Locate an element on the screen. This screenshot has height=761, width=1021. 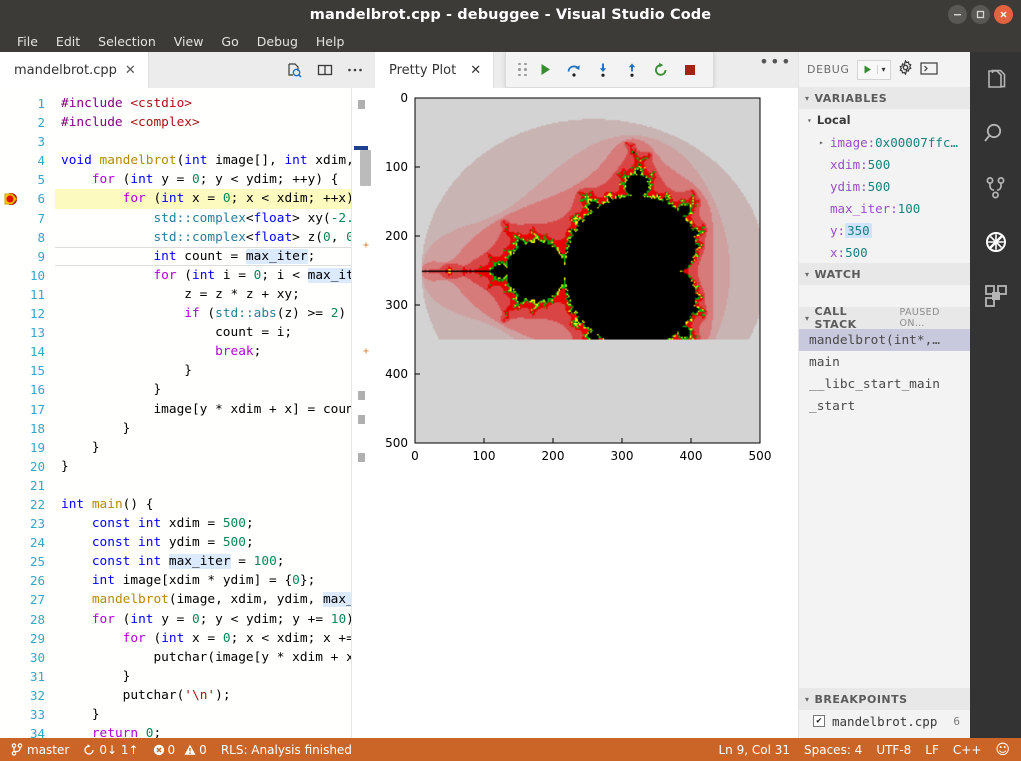
line-number: 15 is located at coordinates (27, 370).